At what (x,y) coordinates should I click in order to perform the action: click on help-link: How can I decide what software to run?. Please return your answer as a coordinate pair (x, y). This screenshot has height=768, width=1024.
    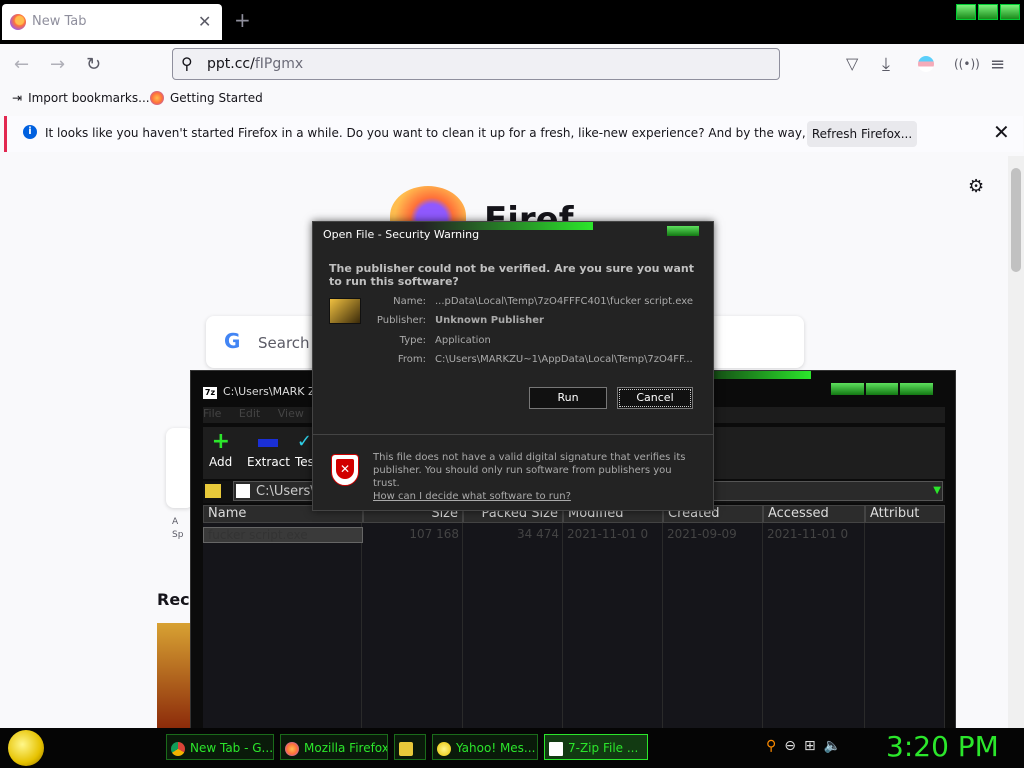
    Looking at the image, I should click on (472, 496).